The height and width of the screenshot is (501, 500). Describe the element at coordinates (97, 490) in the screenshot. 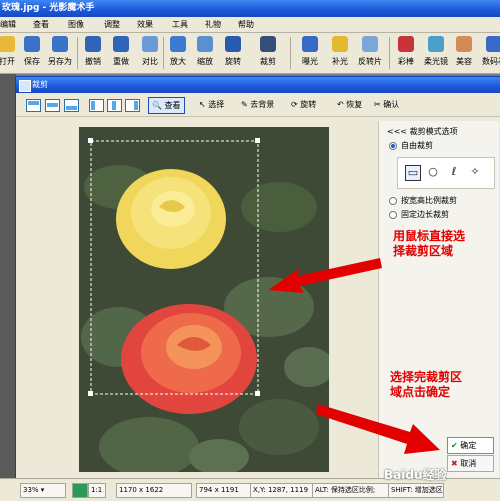

I see `actual-size-button: 1:1` at that location.